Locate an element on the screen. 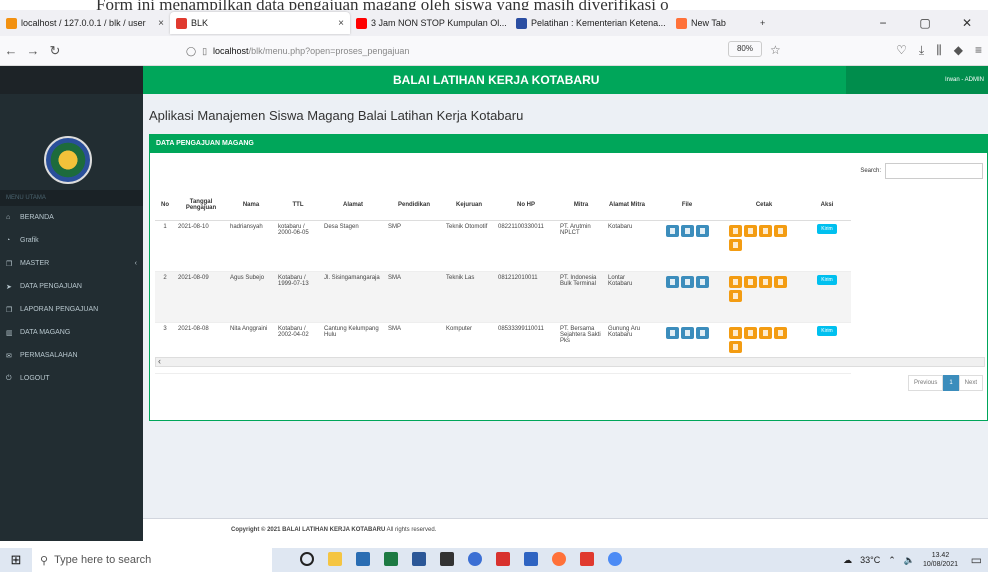 Image resolution: width=988 pixels, height=572 pixels. library-icon: ⫼ is located at coordinates (939, 50).